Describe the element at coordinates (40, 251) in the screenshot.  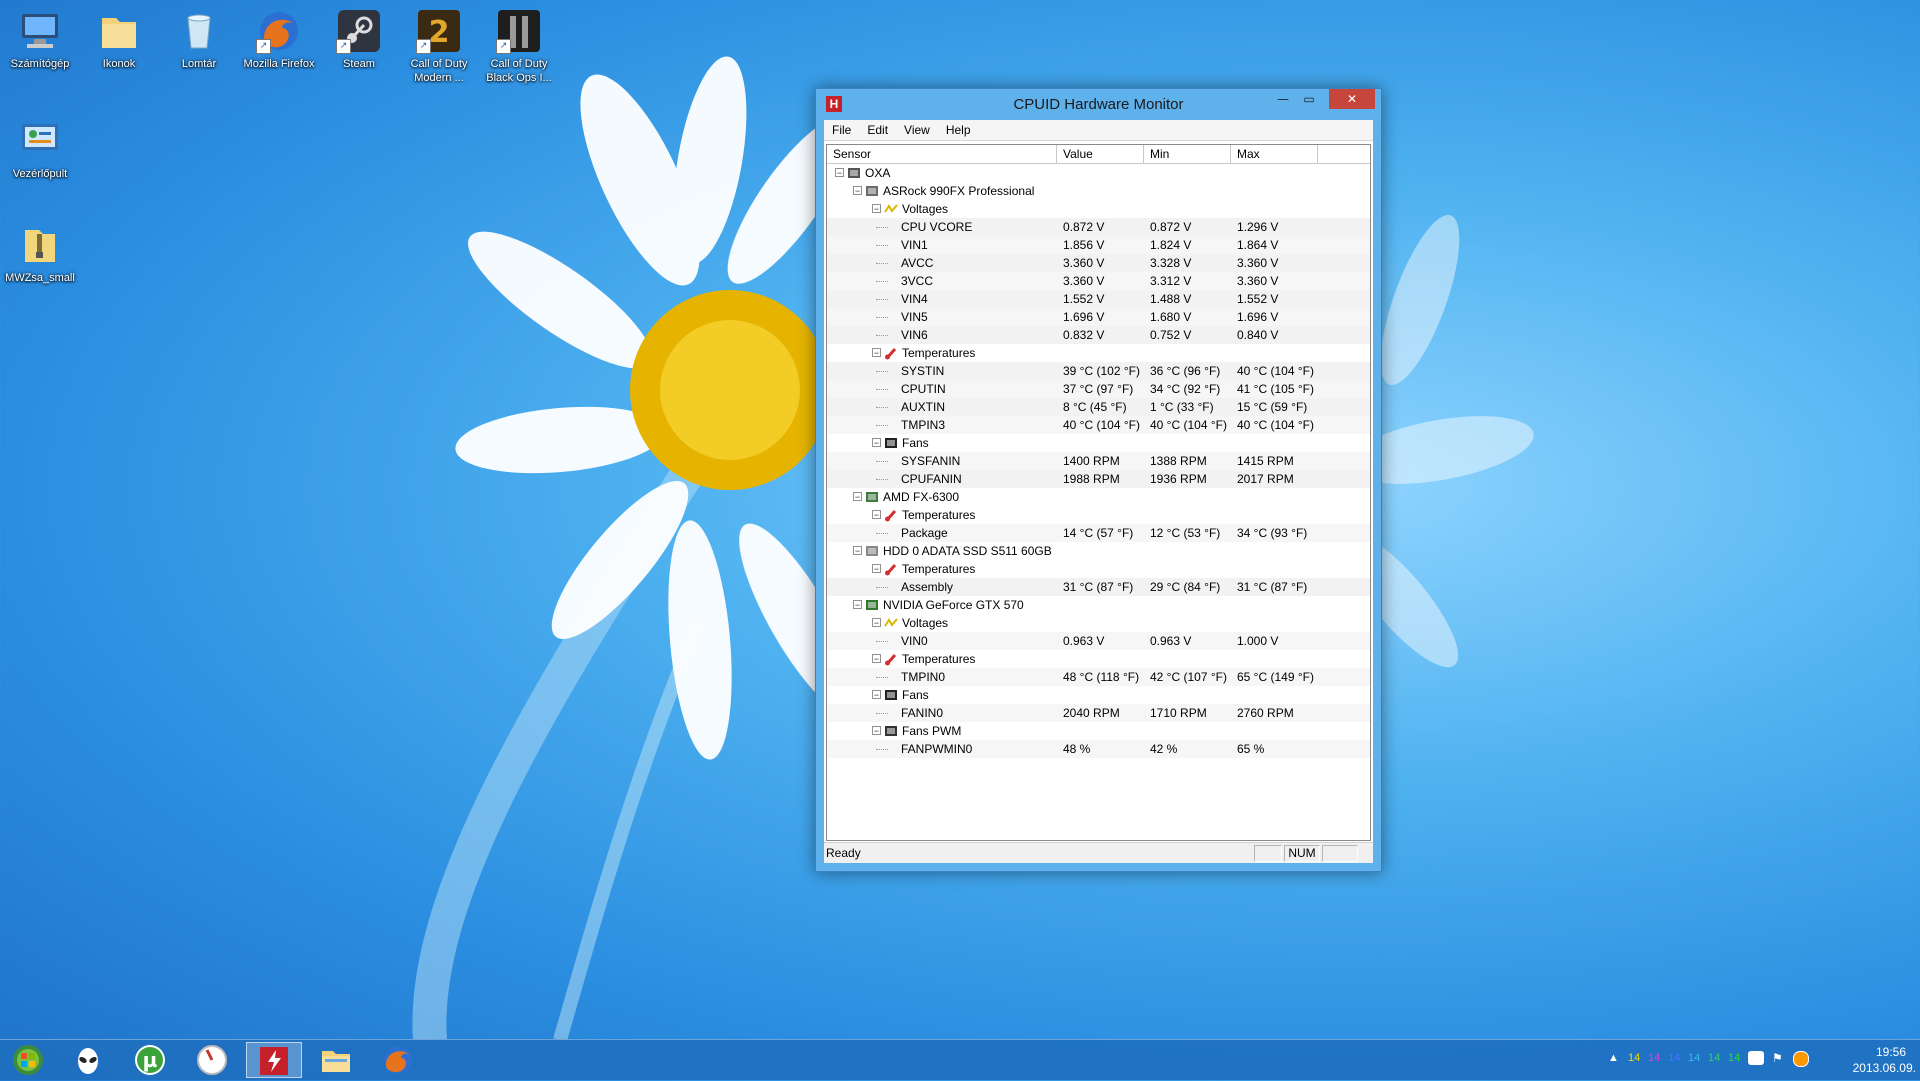
I see `desktop-icon-mwzsa: MWZsa_small` at that location.